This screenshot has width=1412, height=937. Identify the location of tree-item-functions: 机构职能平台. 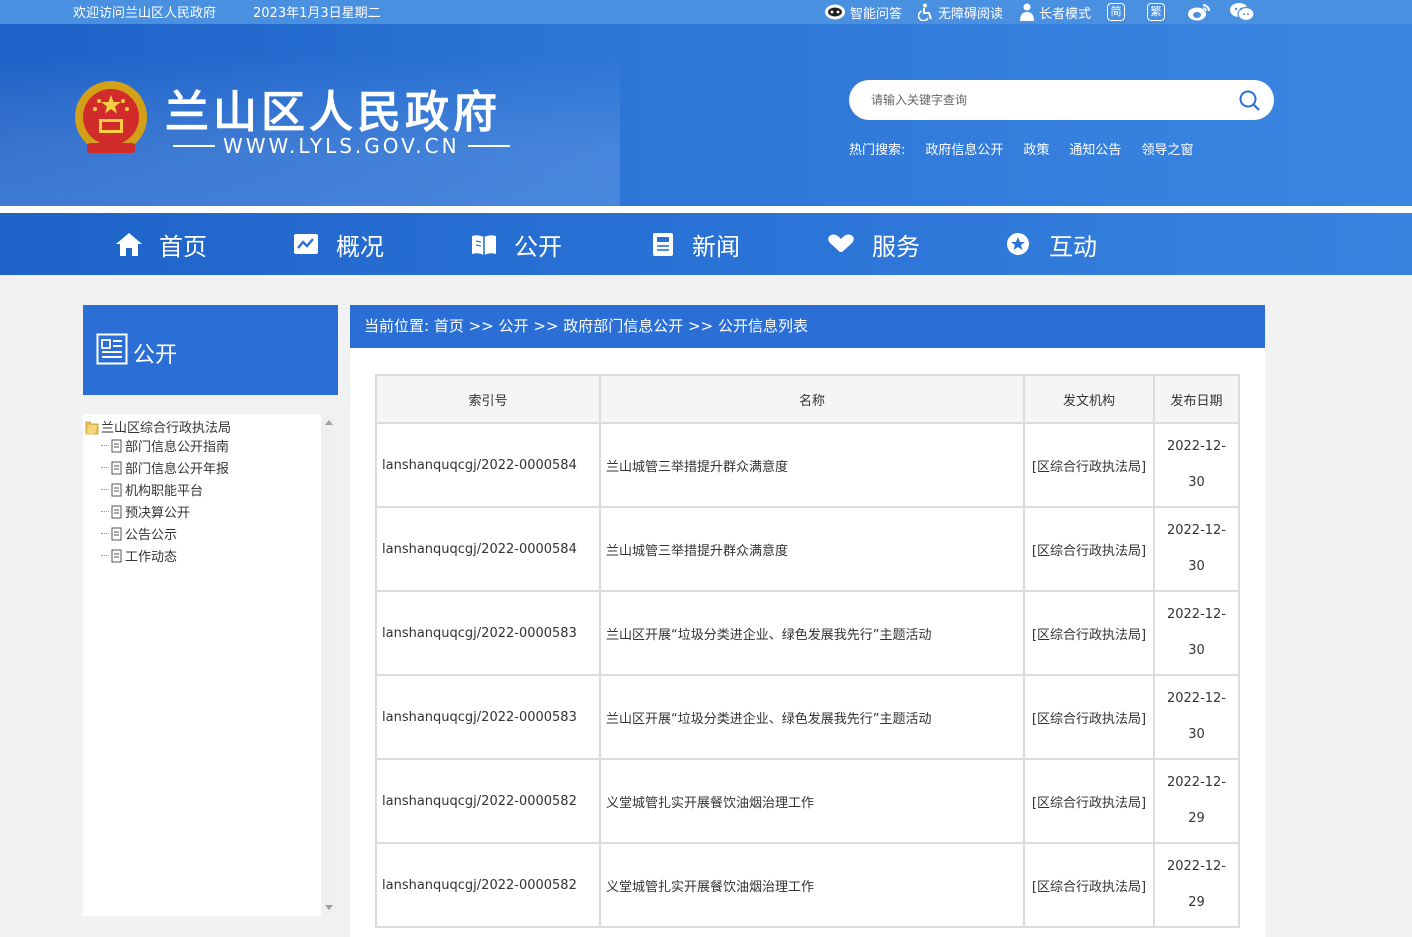
(152, 489).